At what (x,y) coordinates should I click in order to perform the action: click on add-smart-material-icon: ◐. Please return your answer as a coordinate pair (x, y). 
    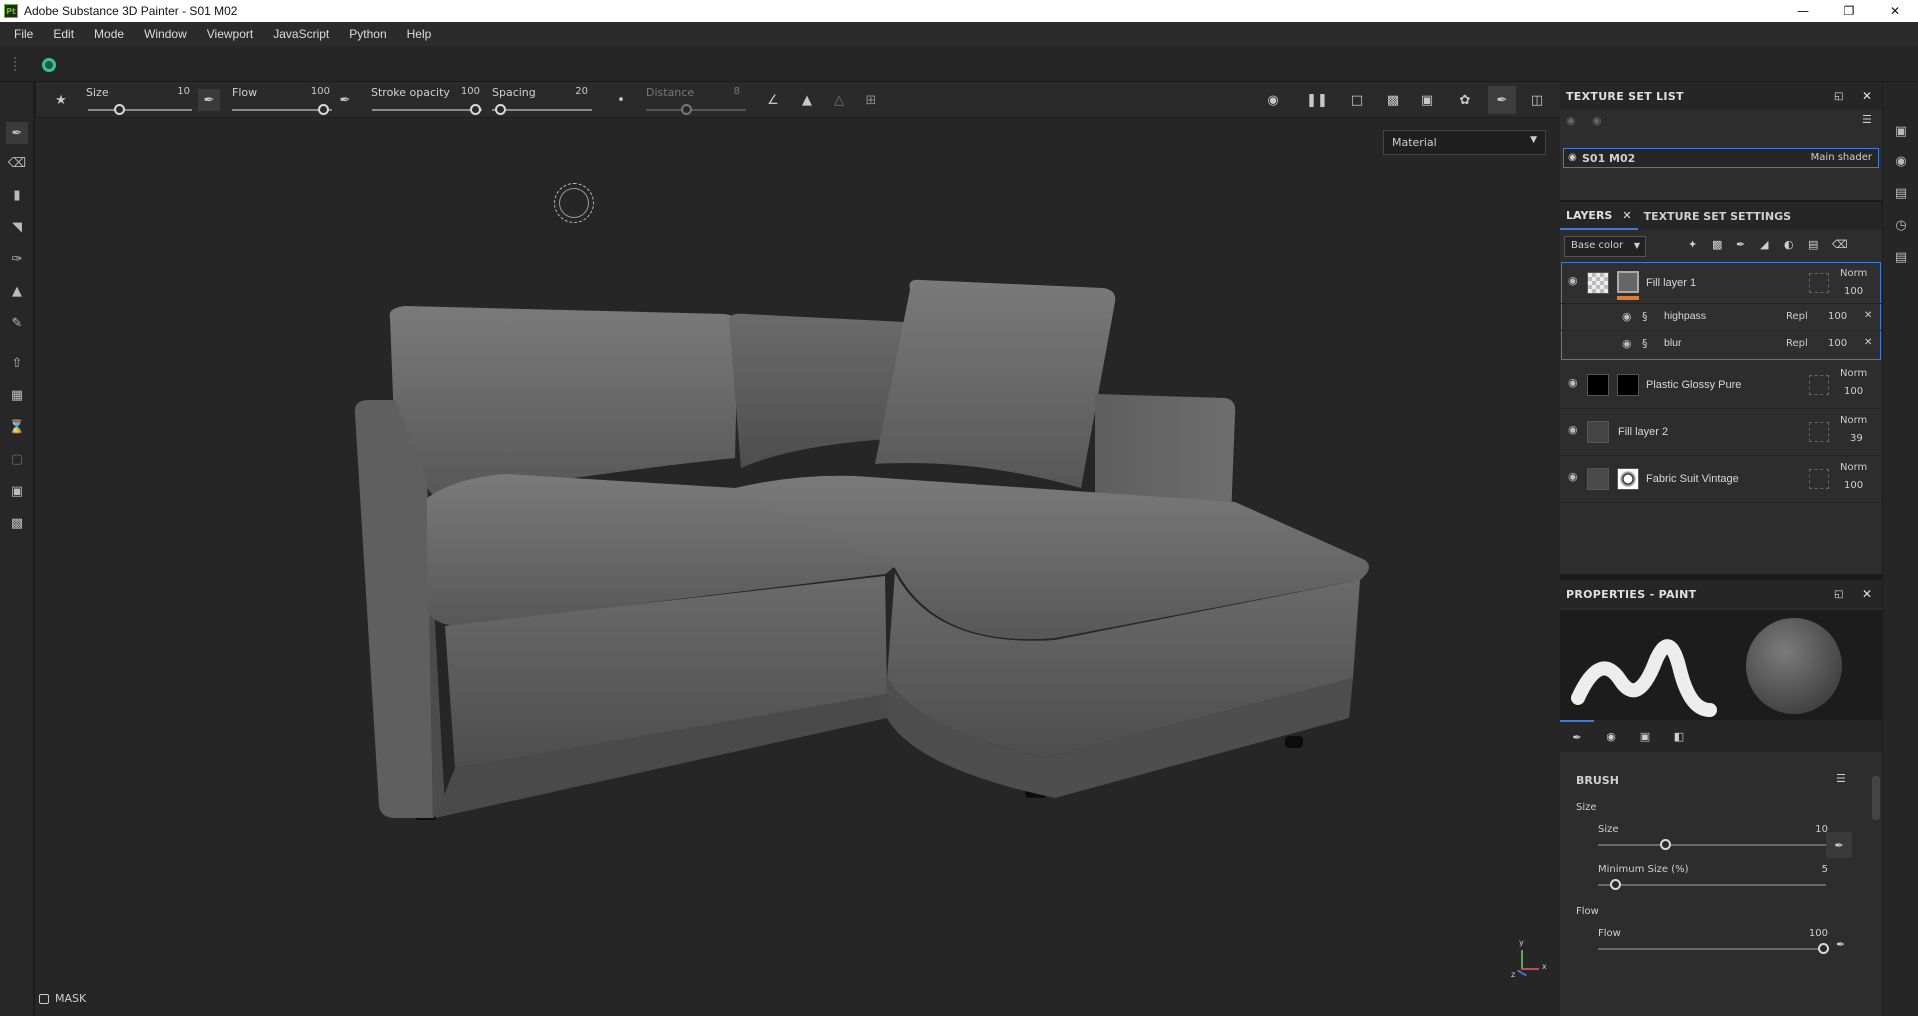
    Looking at the image, I should click on (1789, 244).